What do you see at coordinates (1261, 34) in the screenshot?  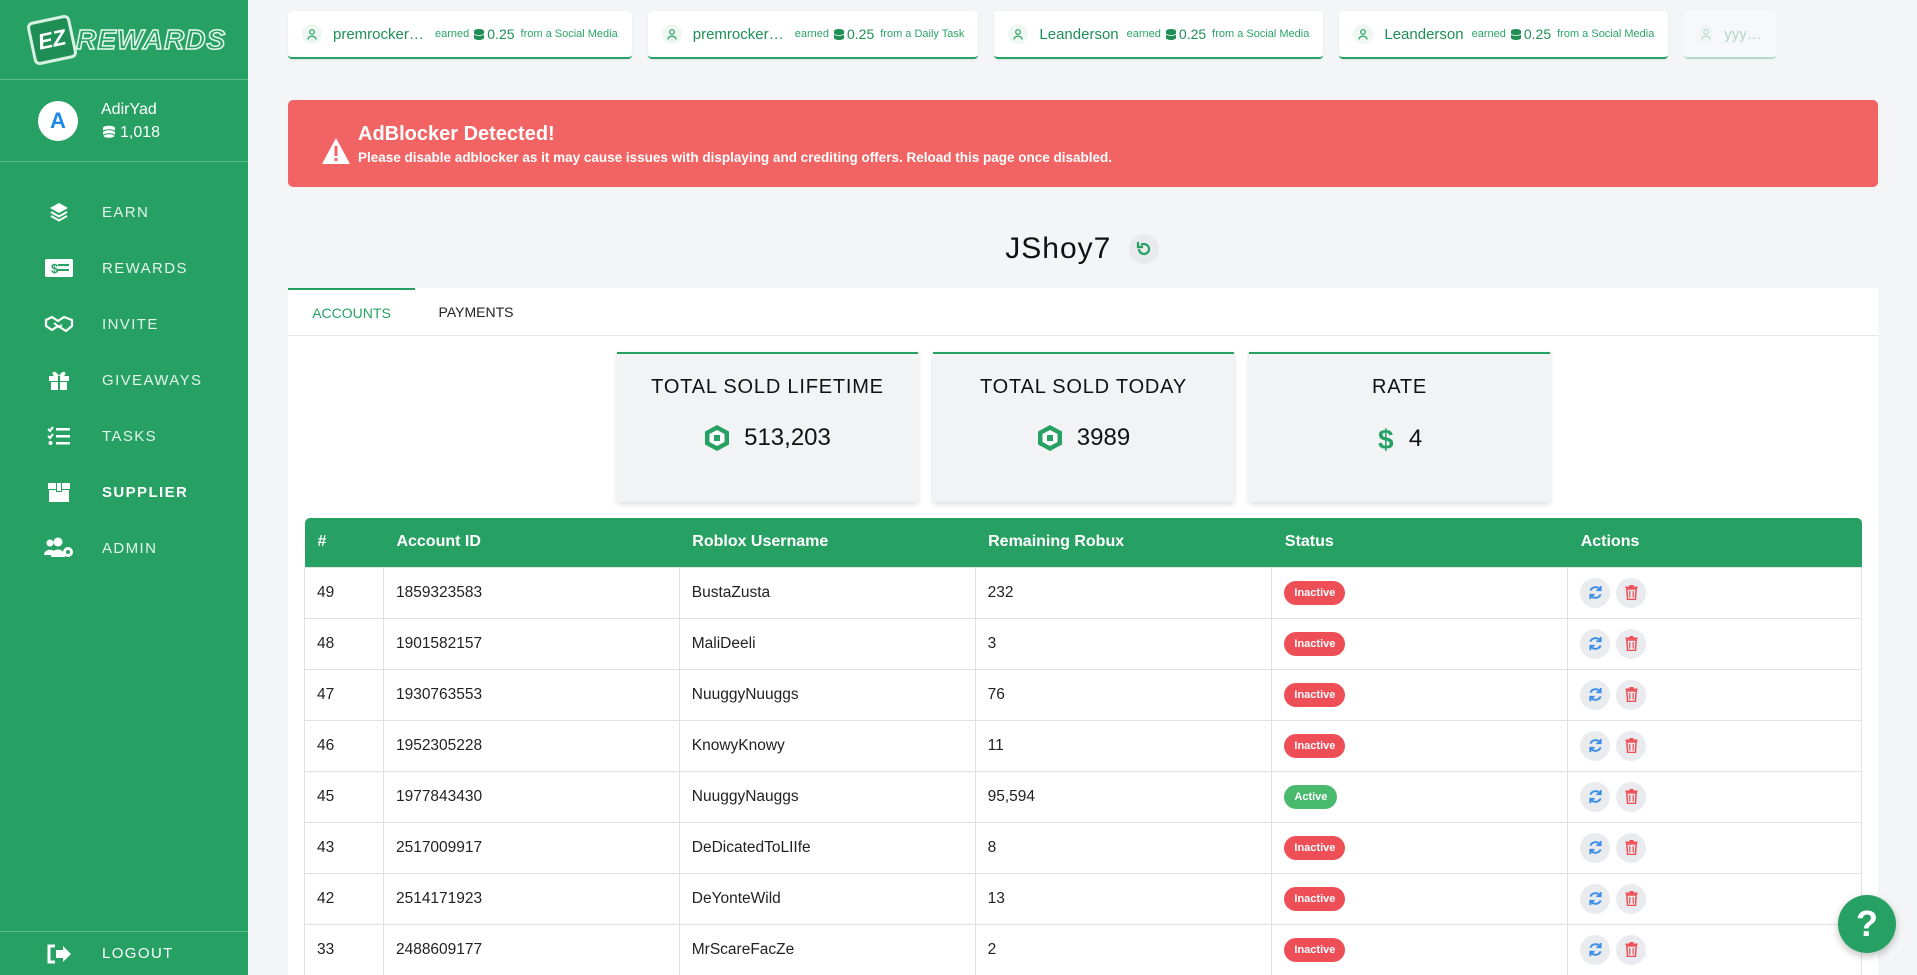 I see `ticker-source: from a Social Media` at bounding box center [1261, 34].